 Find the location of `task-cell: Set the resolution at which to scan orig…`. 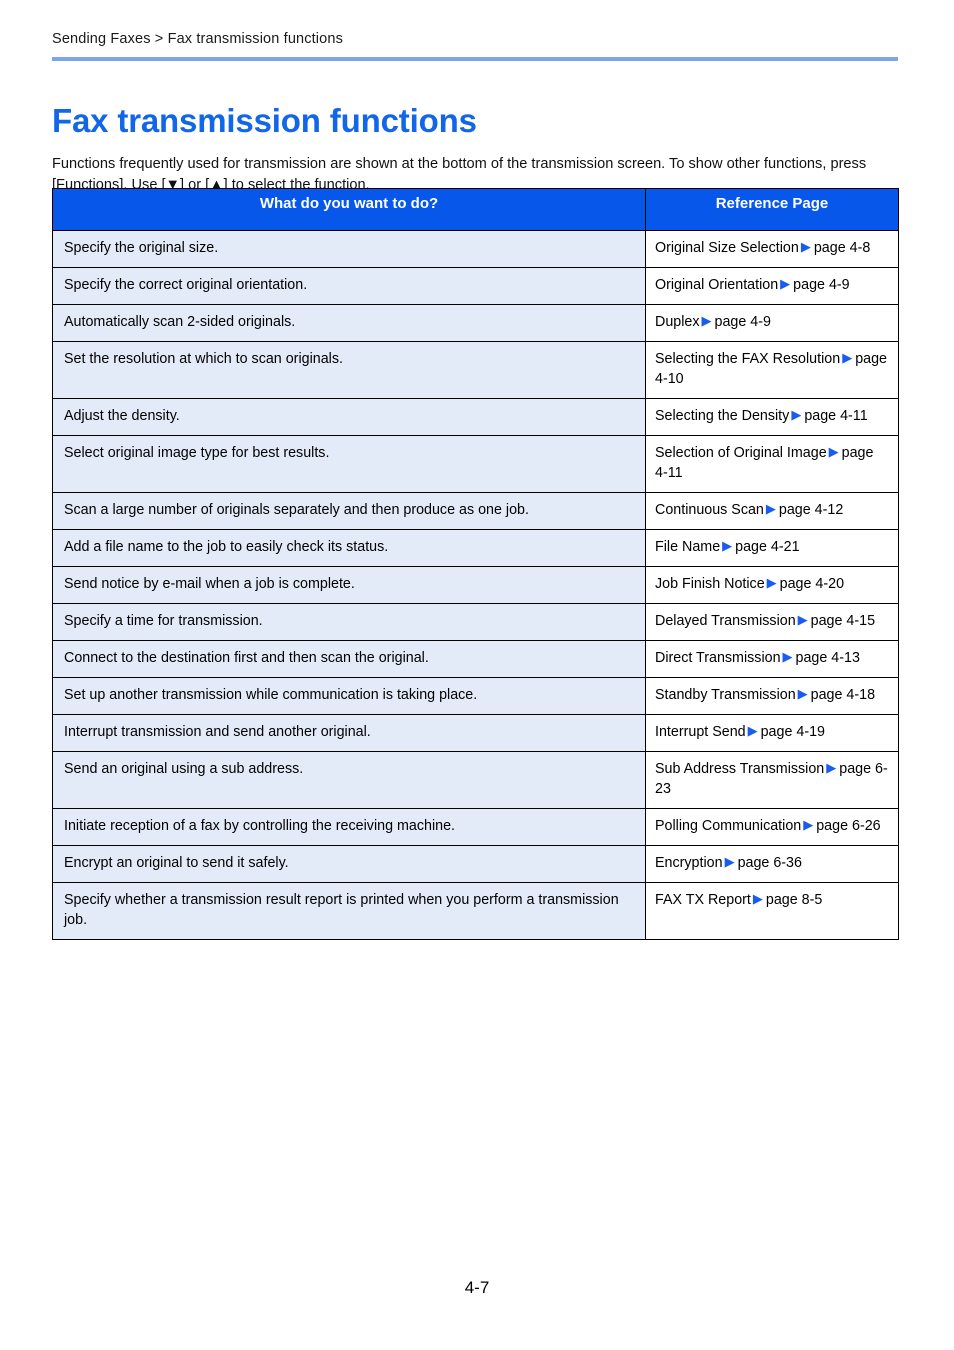

task-cell: Set the resolution at which to scan orig… is located at coordinates (349, 370).